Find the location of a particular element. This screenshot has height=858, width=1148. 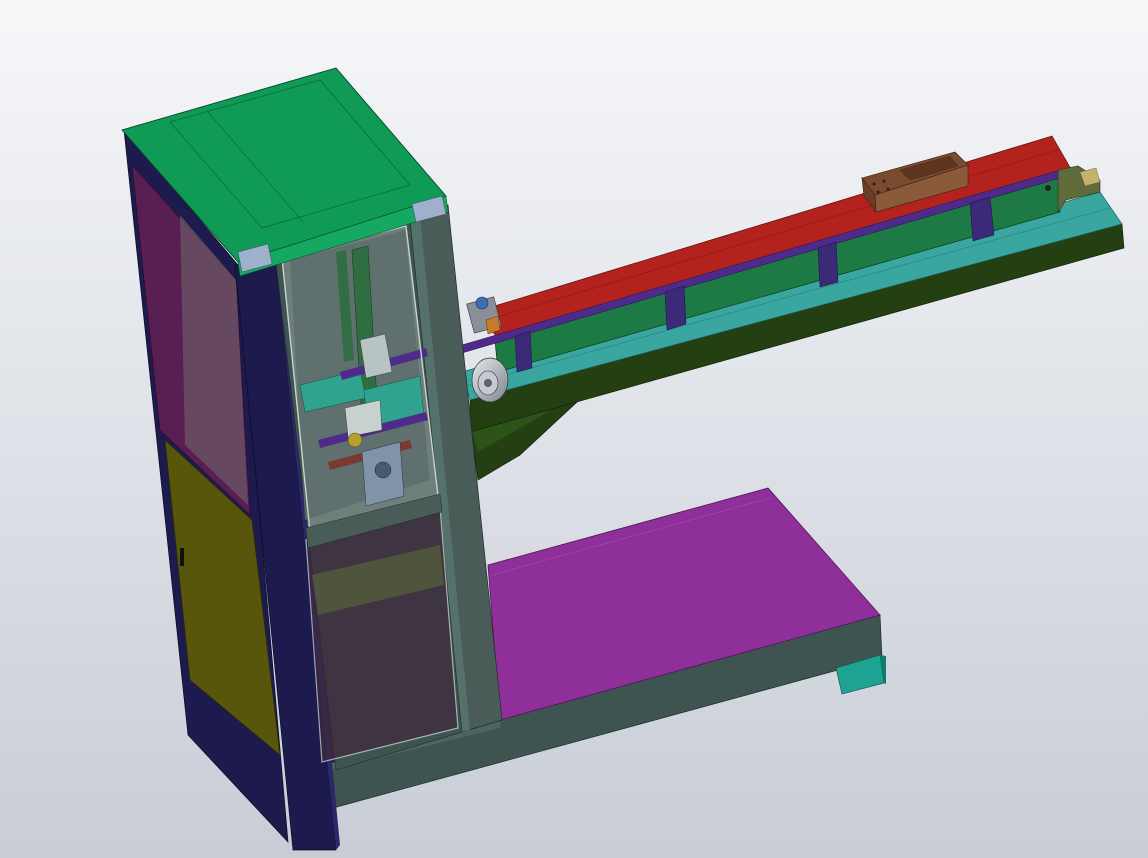

arm-end-bolt is located at coordinates (1048, 188).